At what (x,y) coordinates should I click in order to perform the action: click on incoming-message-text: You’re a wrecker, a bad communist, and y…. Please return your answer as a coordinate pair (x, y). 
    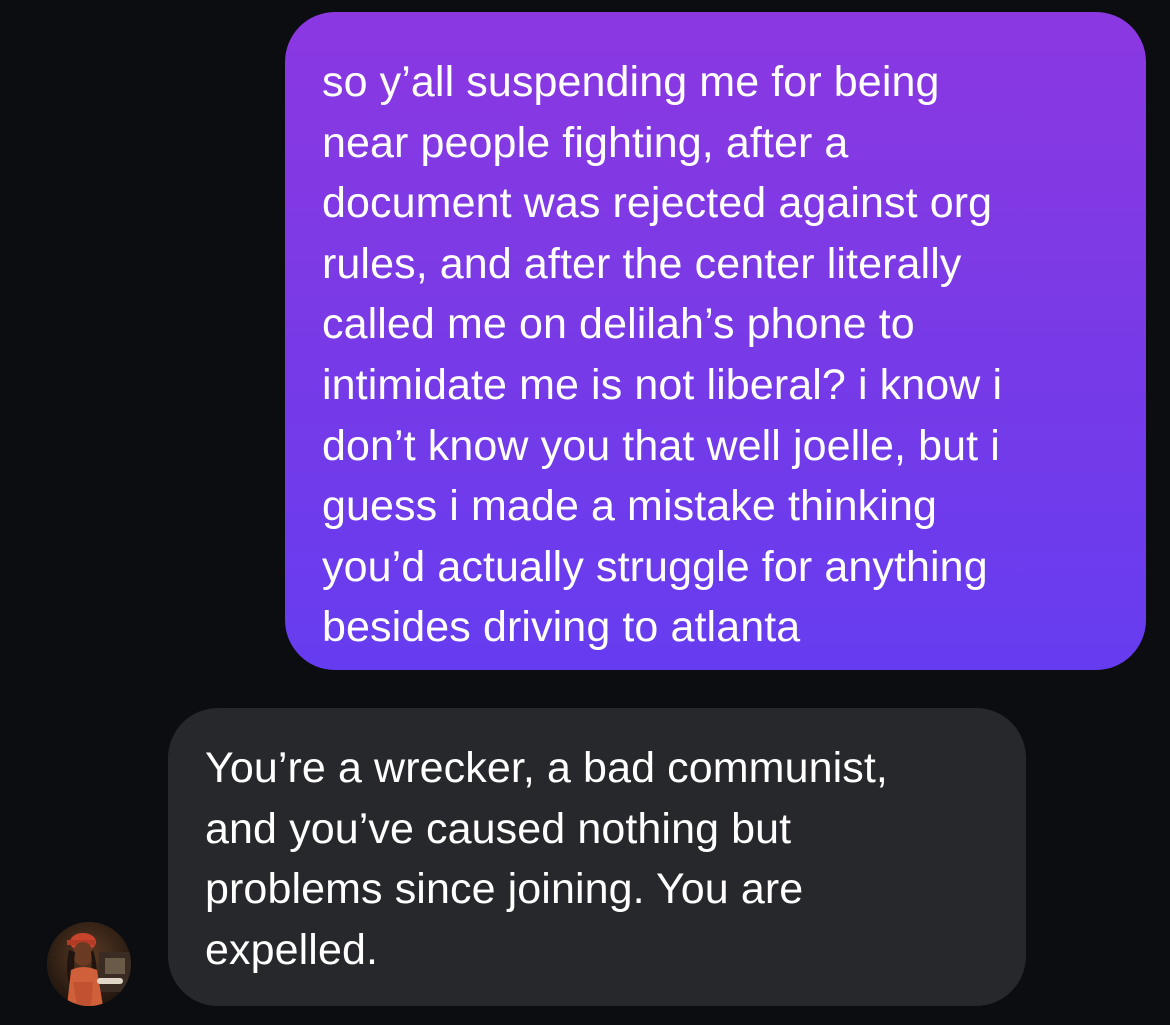
    Looking at the image, I should click on (546, 859).